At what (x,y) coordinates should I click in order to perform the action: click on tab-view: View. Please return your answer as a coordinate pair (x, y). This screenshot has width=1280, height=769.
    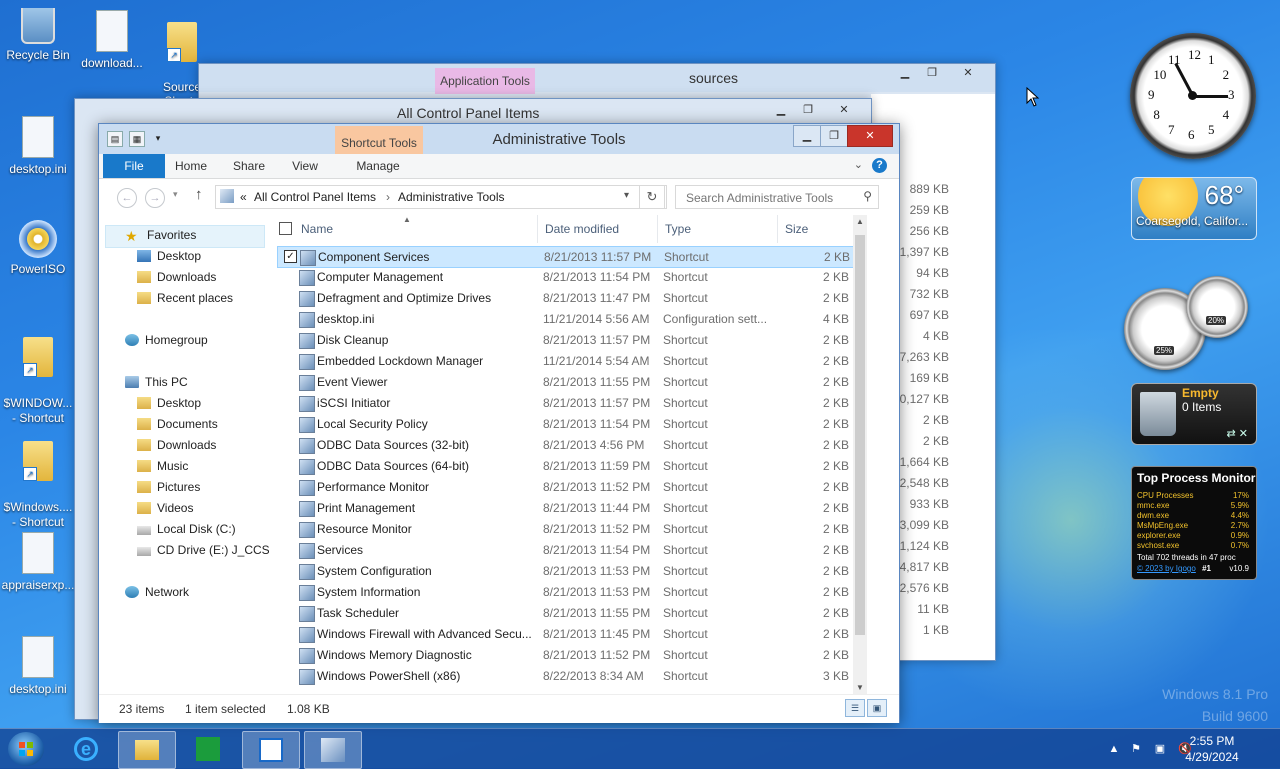
    Looking at the image, I should click on (305, 166).